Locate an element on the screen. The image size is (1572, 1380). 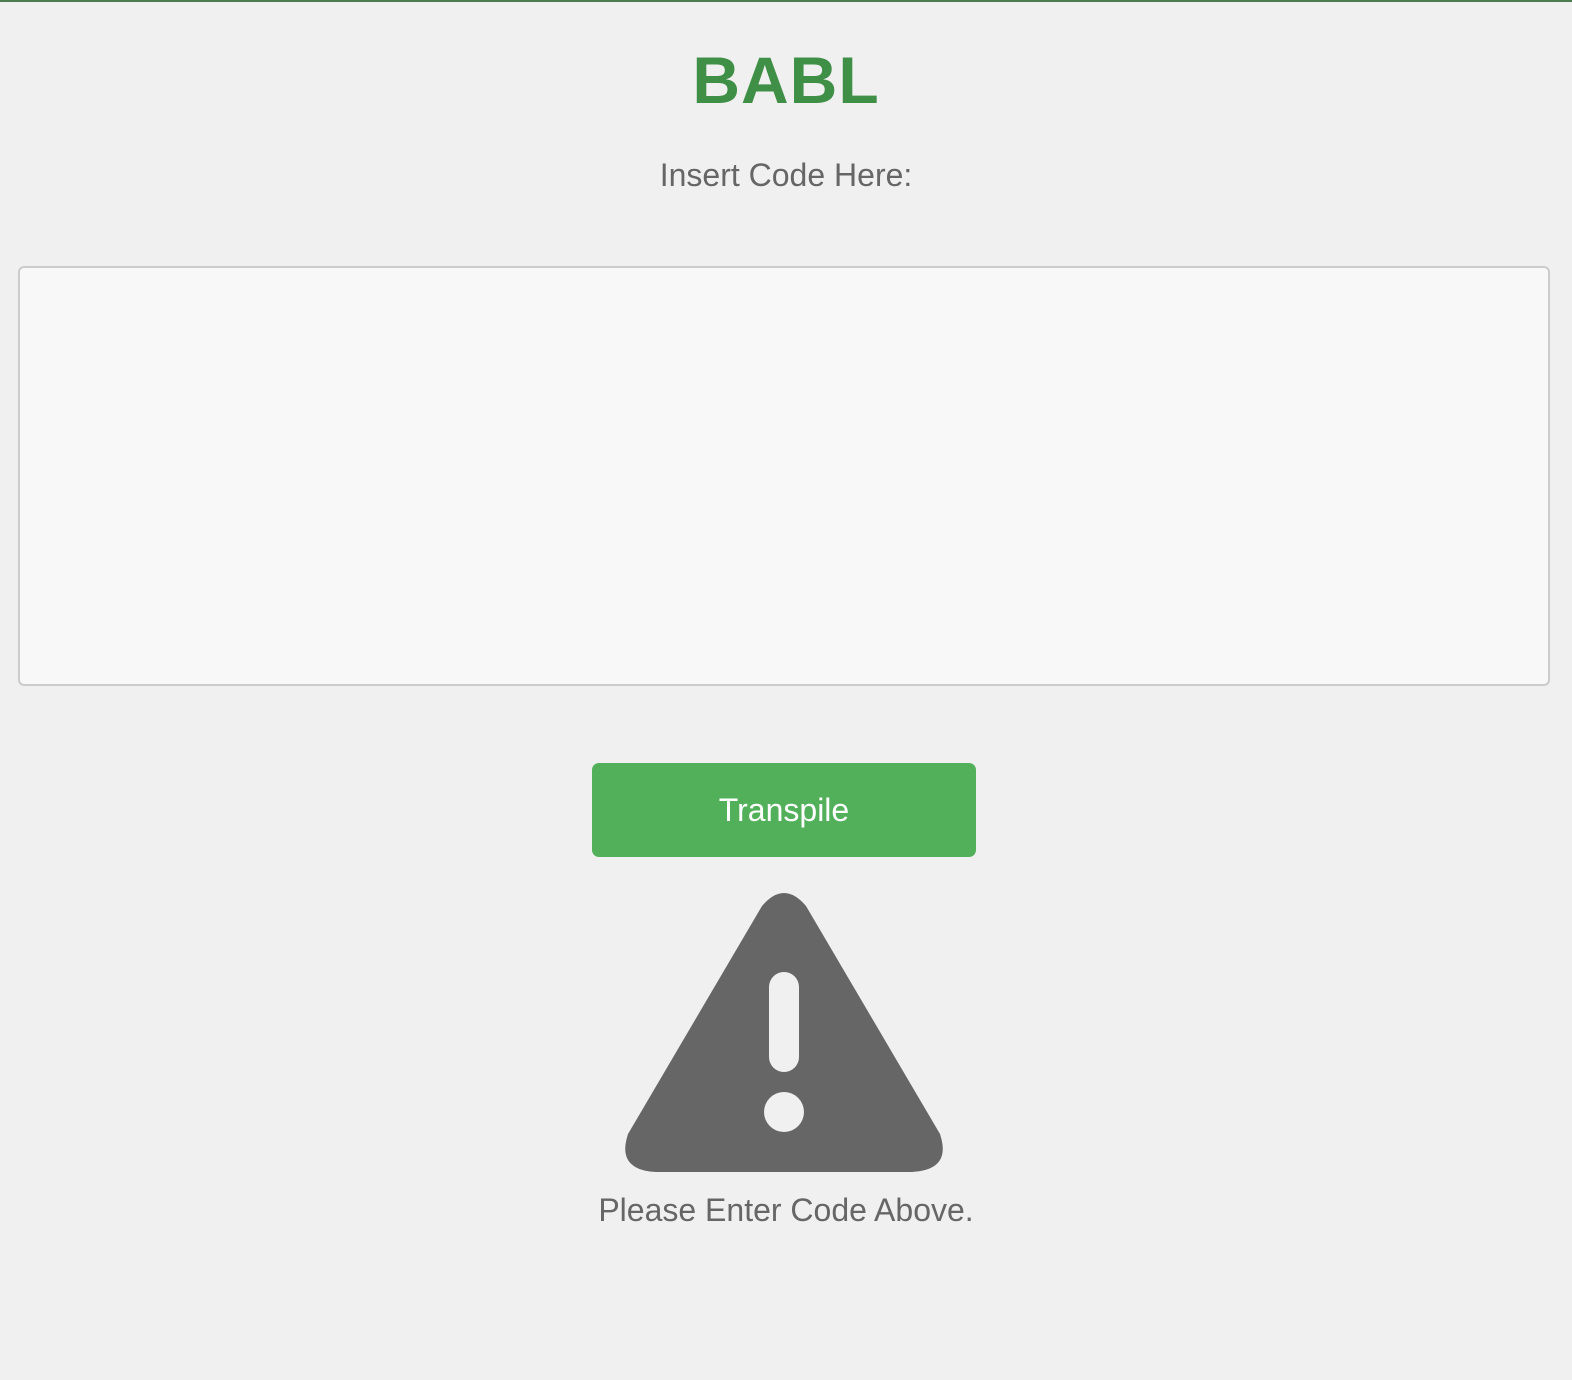
transpile-button: Transpile is located at coordinates (784, 810).